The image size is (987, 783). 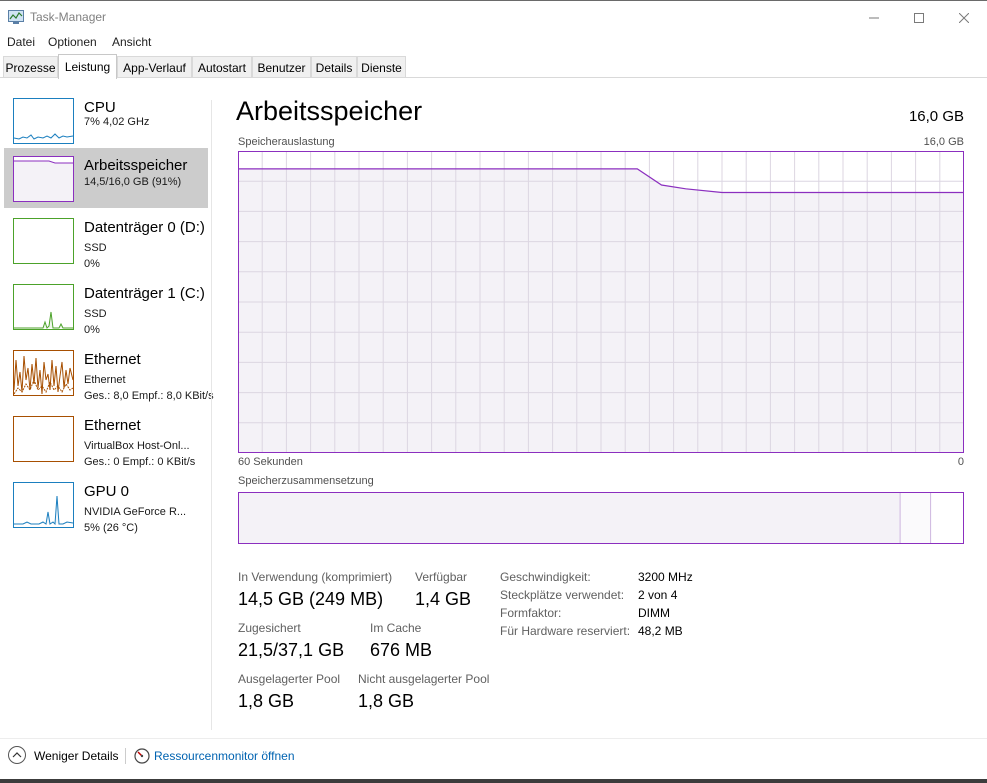 I want to click on minimize-button, so click(x=874, y=17).